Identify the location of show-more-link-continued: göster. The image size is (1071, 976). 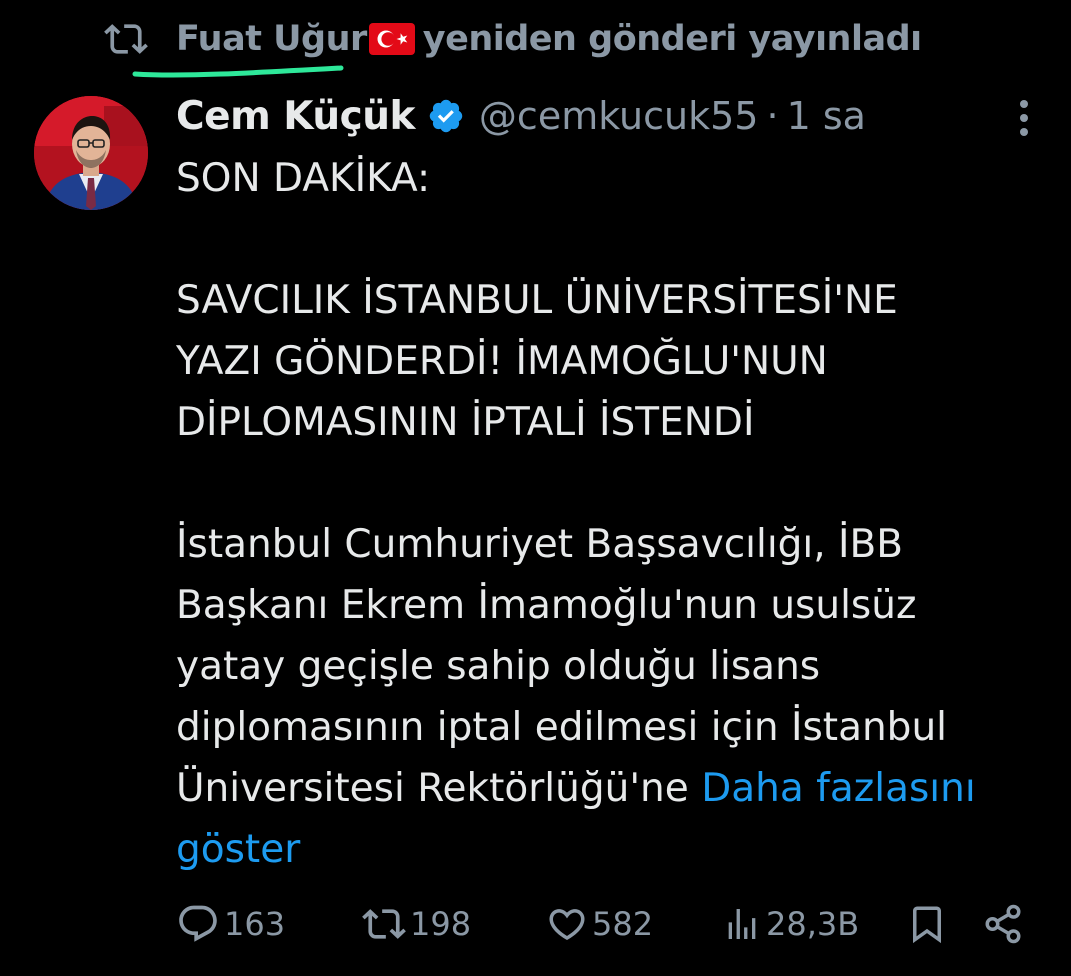
(238, 849).